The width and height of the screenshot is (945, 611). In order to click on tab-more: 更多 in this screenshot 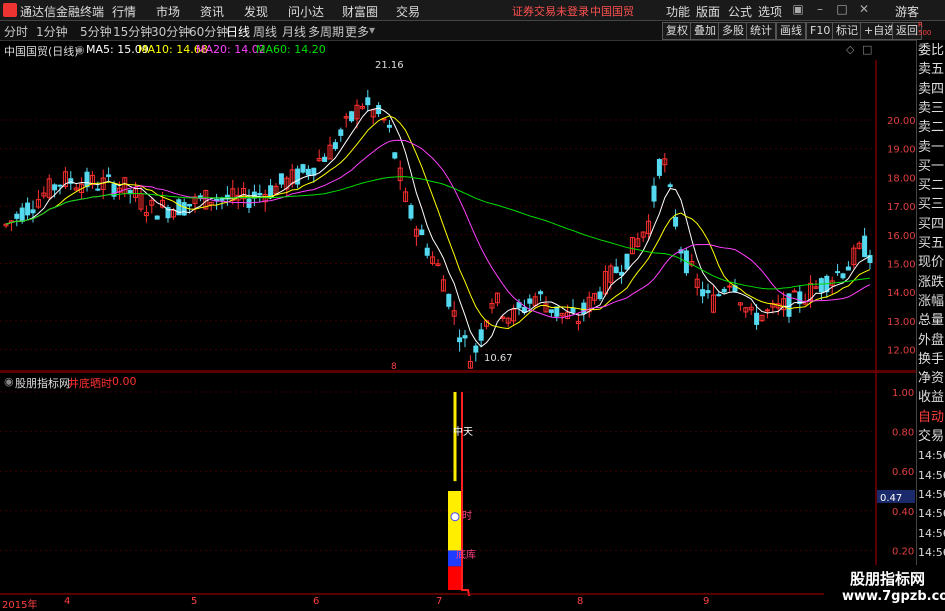, I will do `click(357, 31)`.